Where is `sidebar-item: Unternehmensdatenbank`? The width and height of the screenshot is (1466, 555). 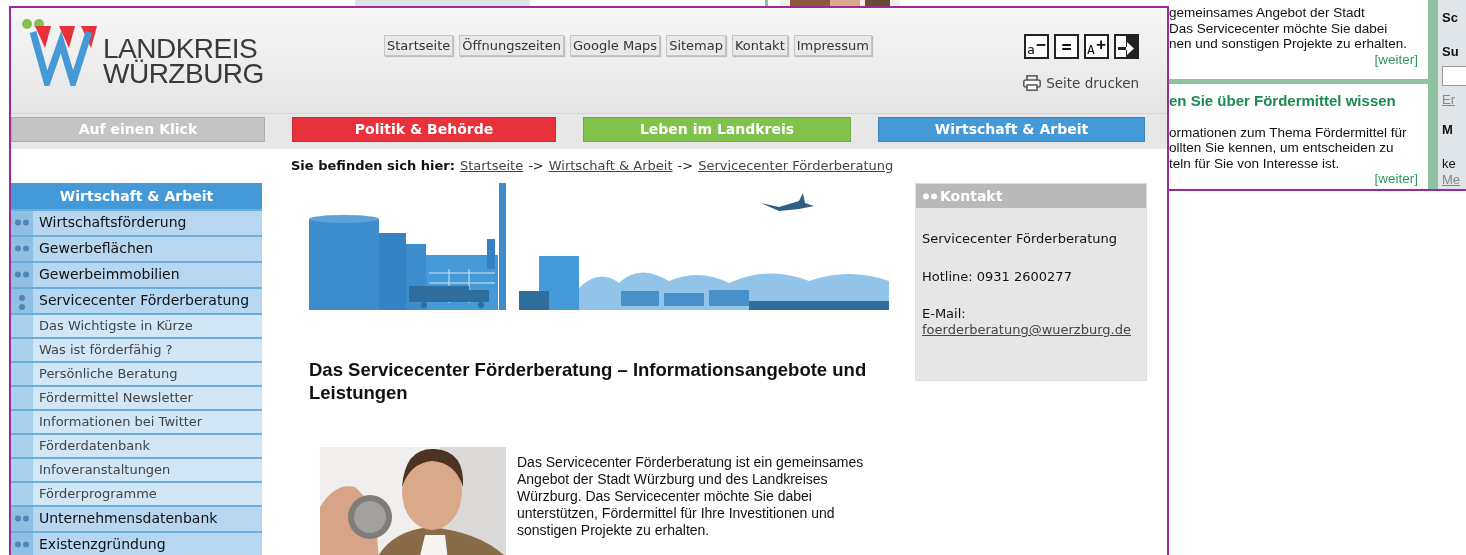 sidebar-item: Unternehmensdatenbank is located at coordinates (147, 519).